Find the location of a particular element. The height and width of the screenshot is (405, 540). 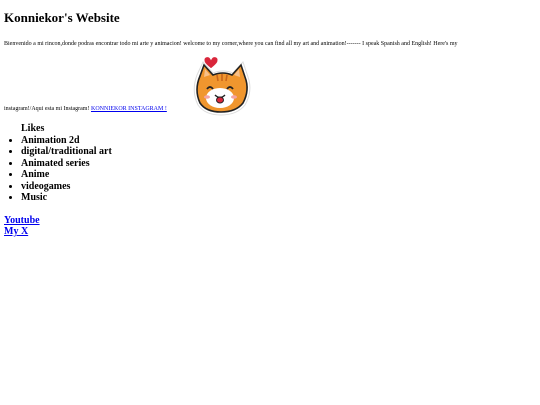

likes-item: Animated series is located at coordinates (278, 164).